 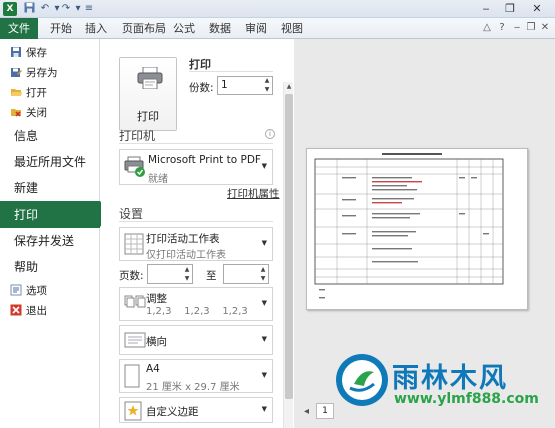 What do you see at coordinates (36, 93) in the screenshot?
I see `nav-open-label: 打开` at bounding box center [36, 93].